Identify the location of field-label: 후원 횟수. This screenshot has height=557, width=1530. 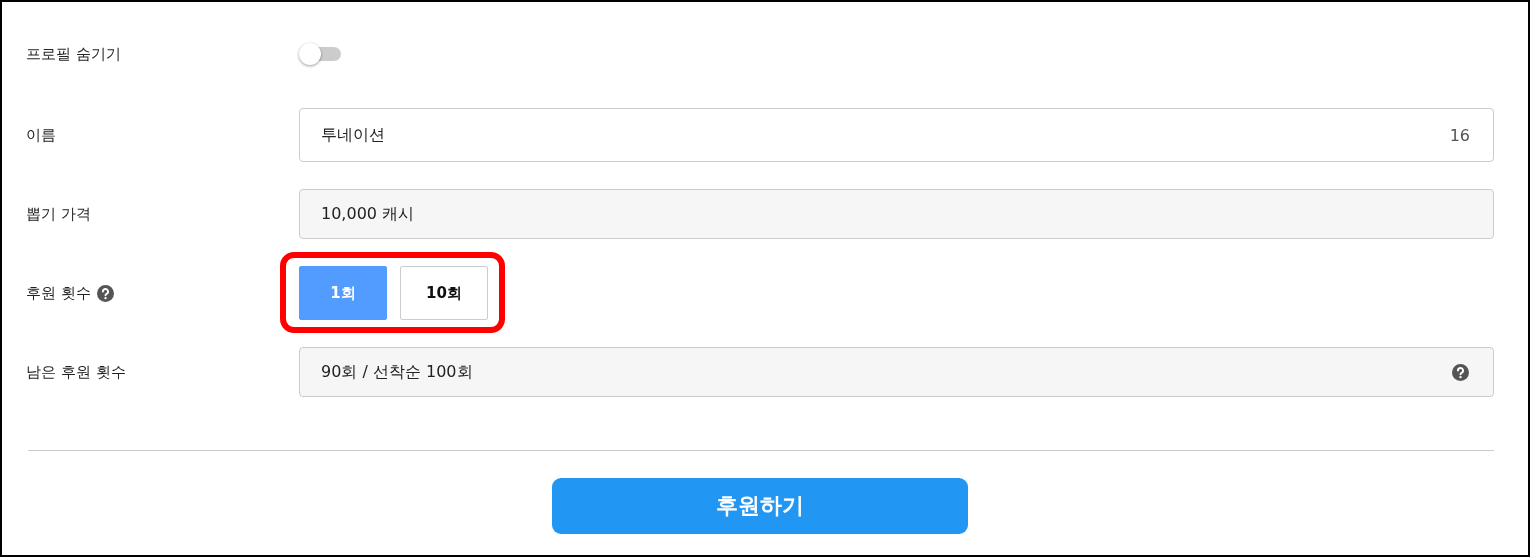
(58, 293).